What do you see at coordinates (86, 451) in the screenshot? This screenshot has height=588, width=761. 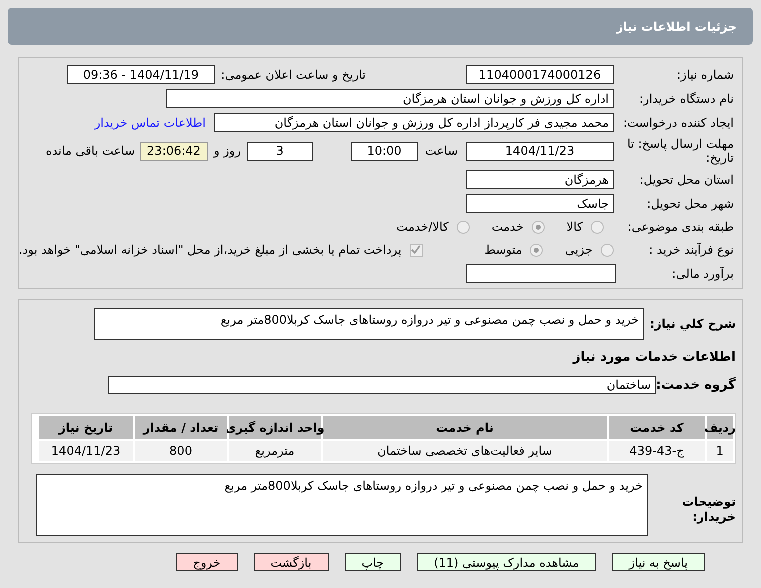 I see `table-cell: 1404/11/23` at bounding box center [86, 451].